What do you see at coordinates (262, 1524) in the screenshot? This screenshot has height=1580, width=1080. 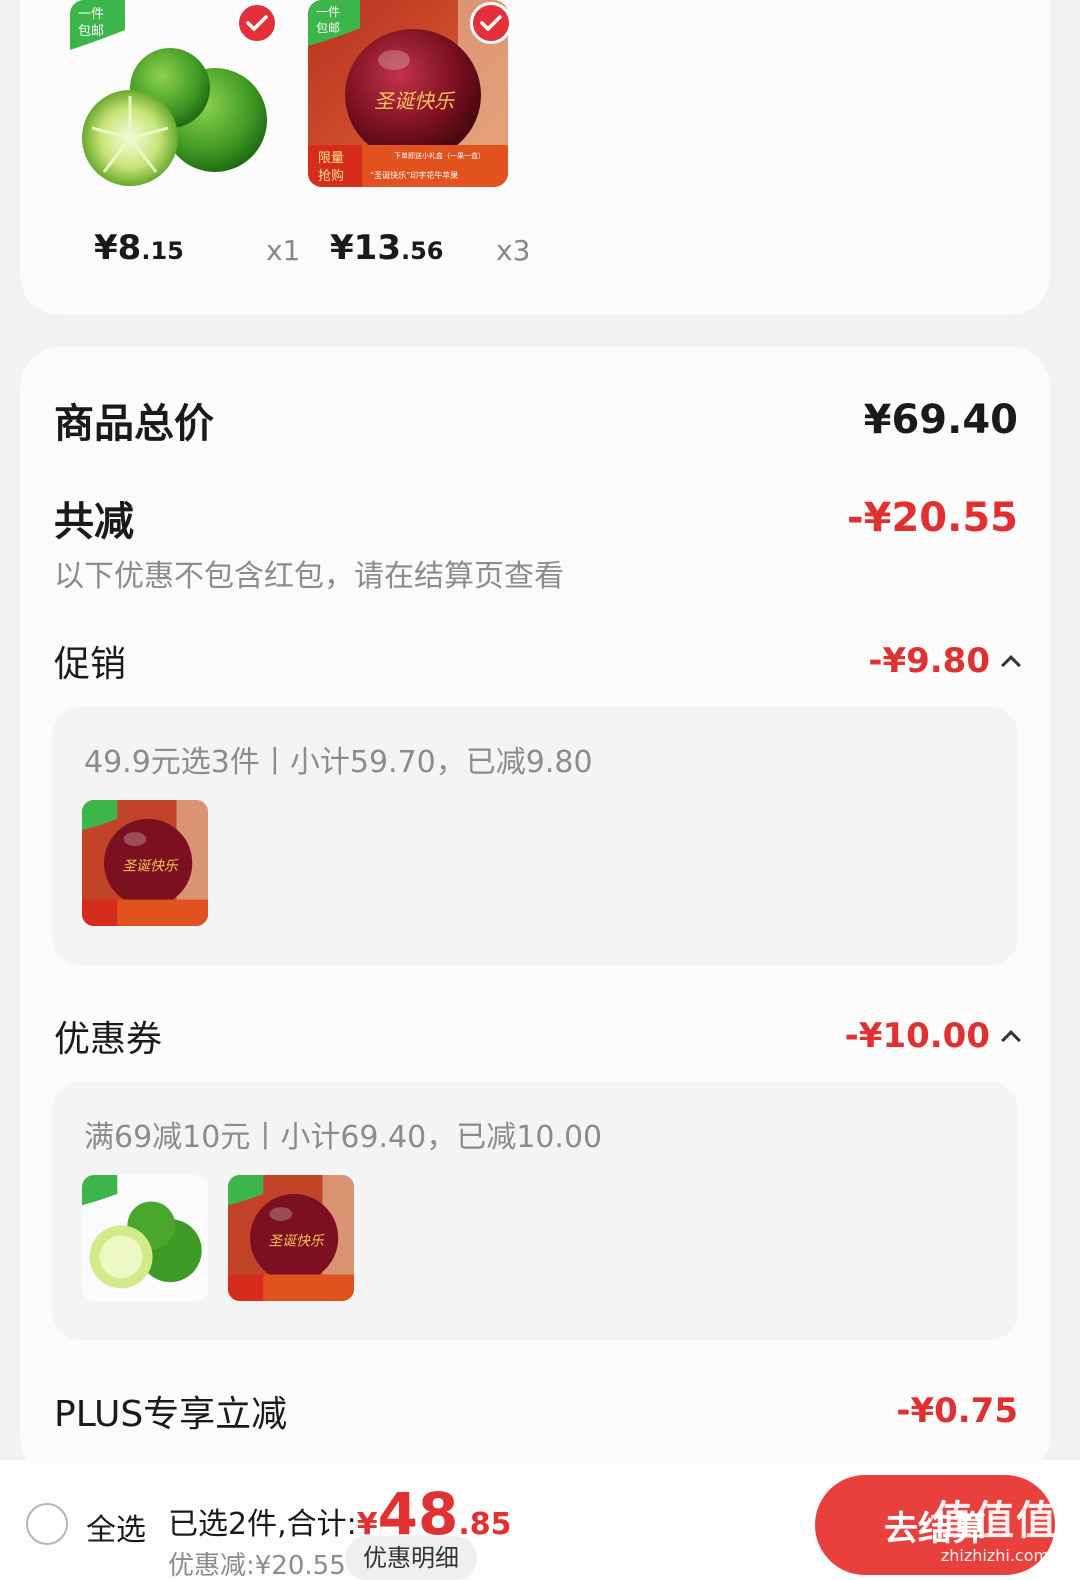 I see `selected-count-label: 已选2件,合计:` at bounding box center [262, 1524].